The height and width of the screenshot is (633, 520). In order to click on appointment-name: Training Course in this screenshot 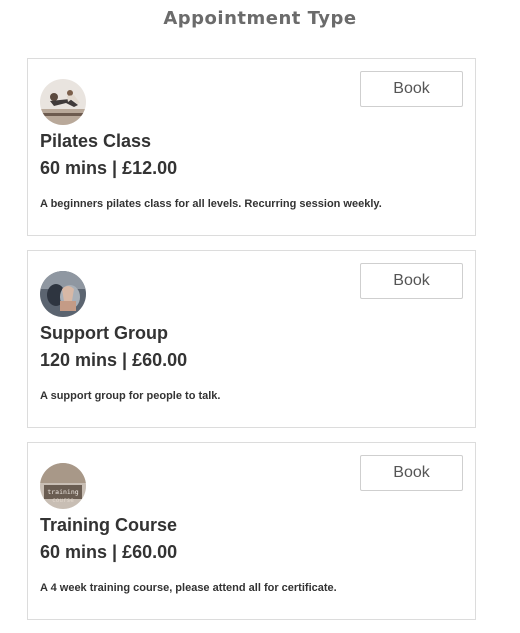, I will do `click(109, 525)`.